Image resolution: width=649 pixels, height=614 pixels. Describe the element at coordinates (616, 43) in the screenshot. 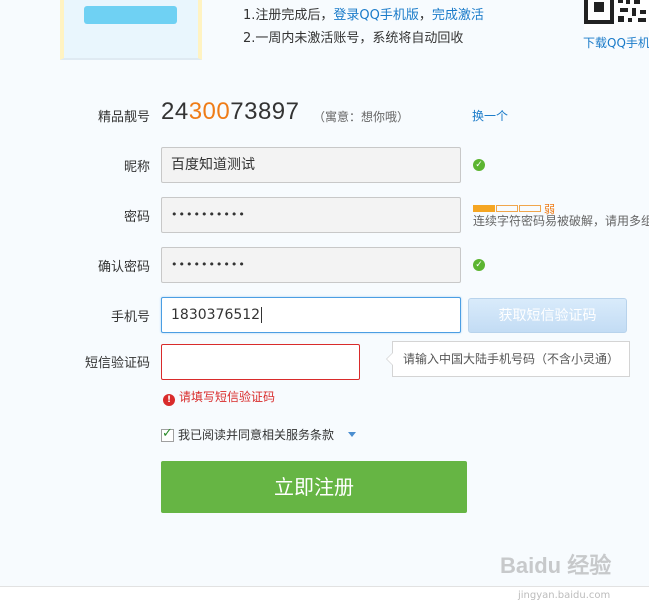

I see `qr-caption: 下载QQ手机` at that location.